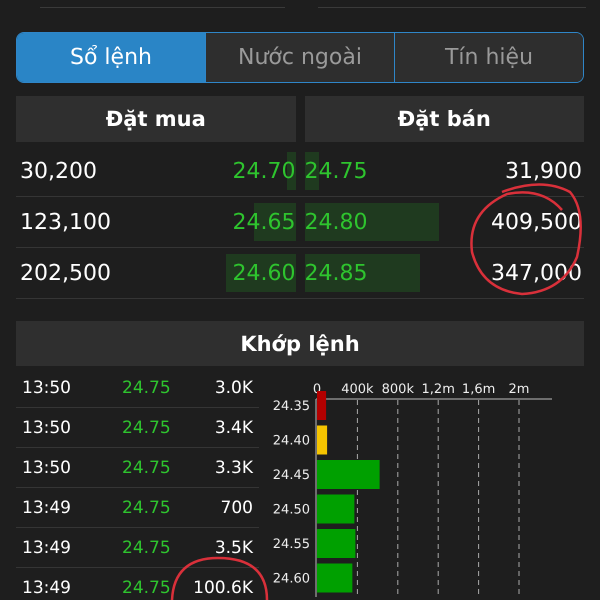  Describe the element at coordinates (537, 222) in the screenshot. I see `sell-volume: 409,500` at that location.